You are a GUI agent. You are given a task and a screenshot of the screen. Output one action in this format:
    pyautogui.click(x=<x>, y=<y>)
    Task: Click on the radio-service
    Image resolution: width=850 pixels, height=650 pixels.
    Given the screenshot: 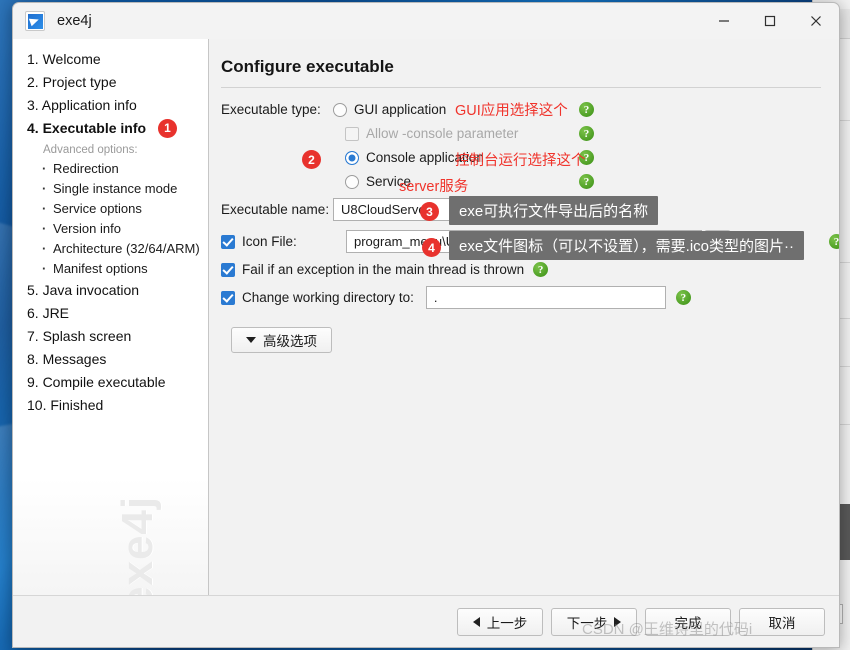 What is the action you would take?
    pyautogui.click(x=352, y=181)
    